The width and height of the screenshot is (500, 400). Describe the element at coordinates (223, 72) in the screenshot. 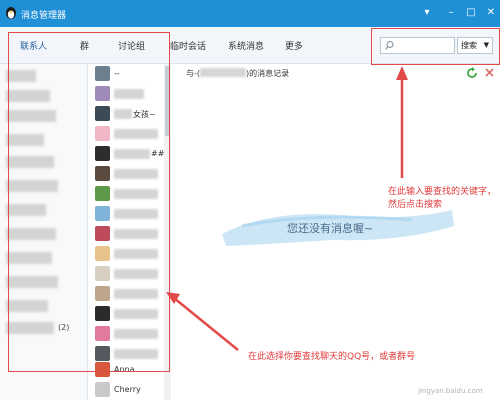

I see `redacted-name` at that location.